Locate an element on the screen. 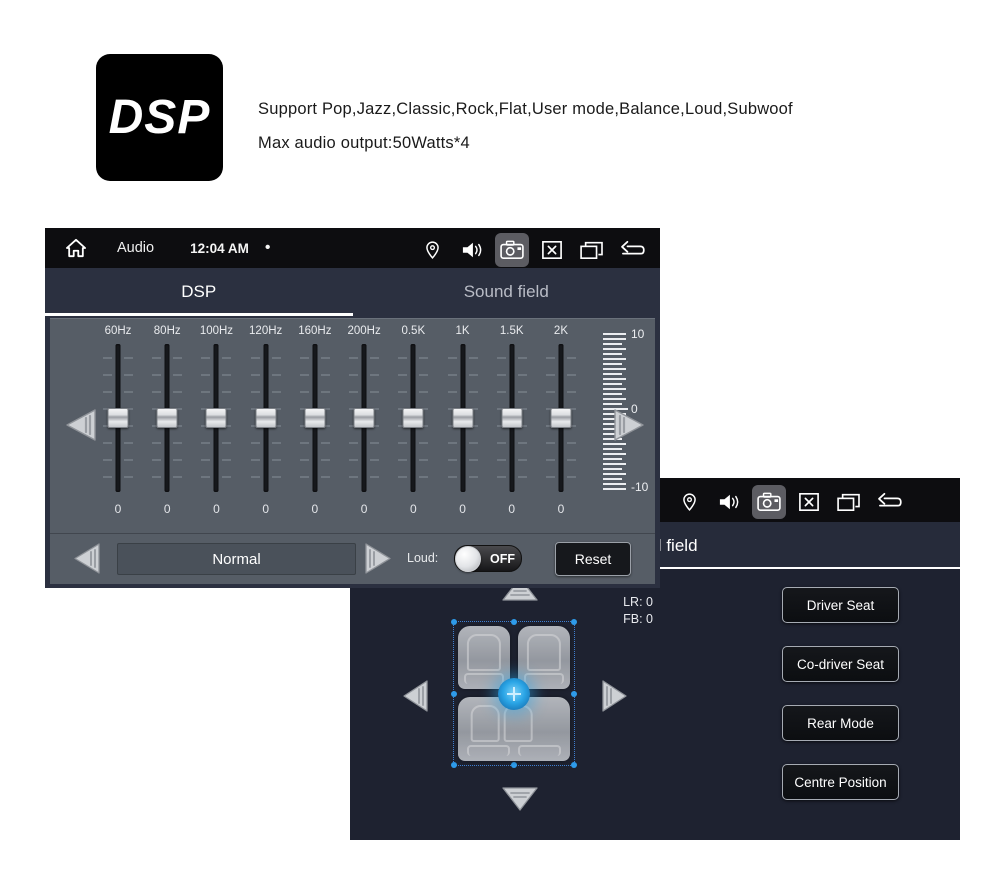  eq-next-page-arrow is located at coordinates (629, 425).